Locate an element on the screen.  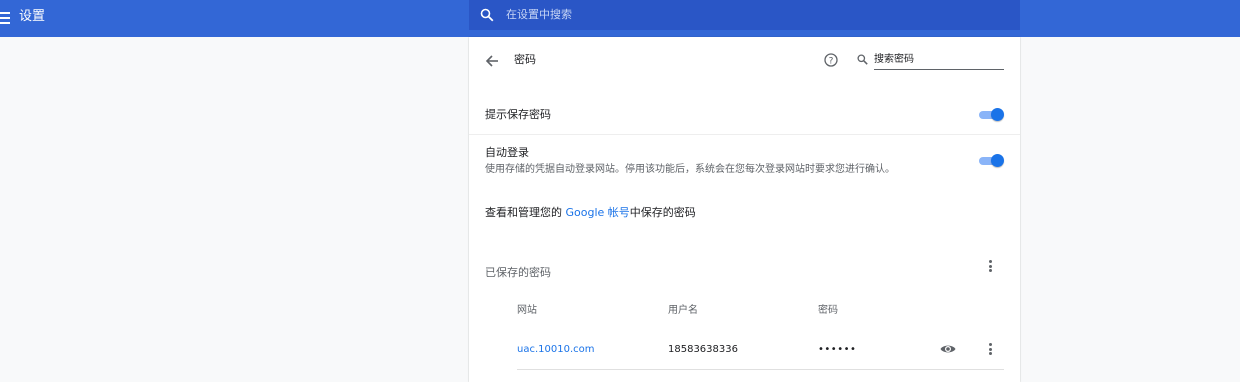
search-passwords-input: 搜索密码 is located at coordinates (939, 61).